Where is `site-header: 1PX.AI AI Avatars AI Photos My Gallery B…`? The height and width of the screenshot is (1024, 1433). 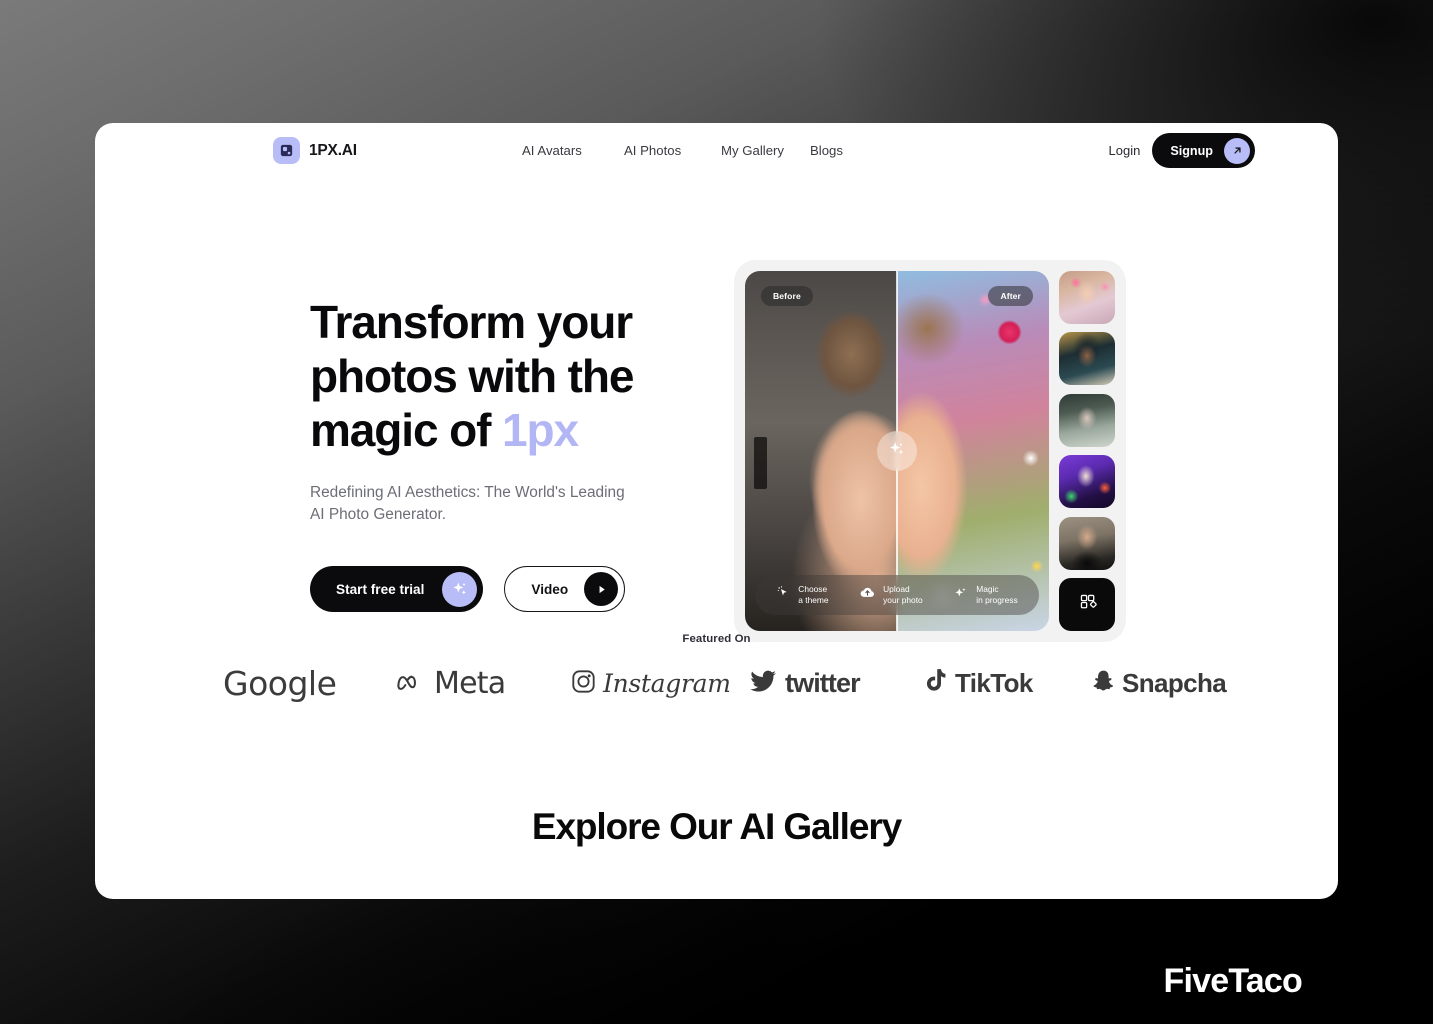
site-header: 1PX.AI AI Avatars AI Photos My Gallery B… is located at coordinates (716, 154).